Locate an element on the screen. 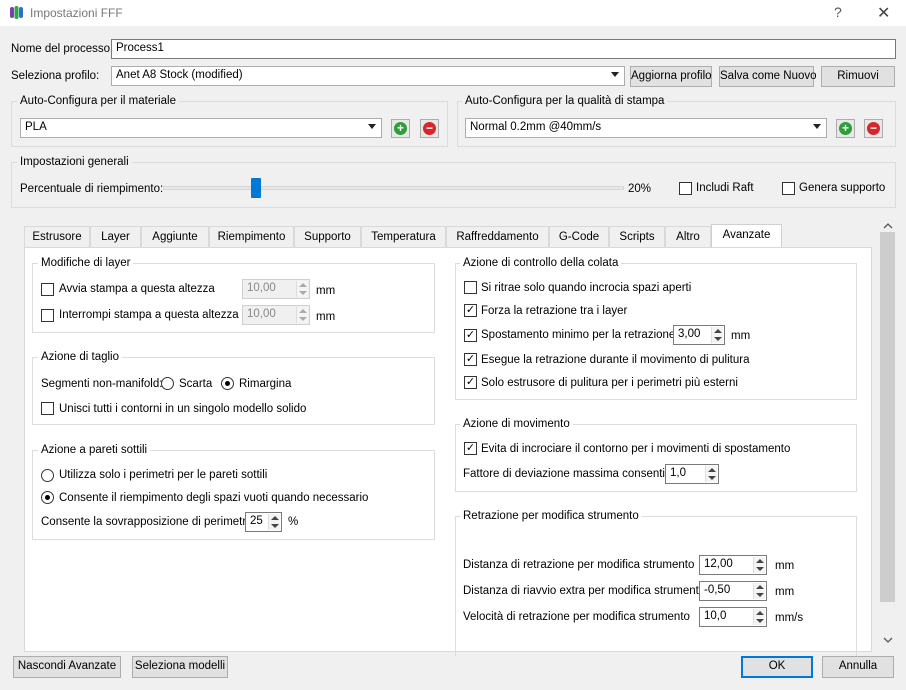  heal-radio is located at coordinates (227, 383).